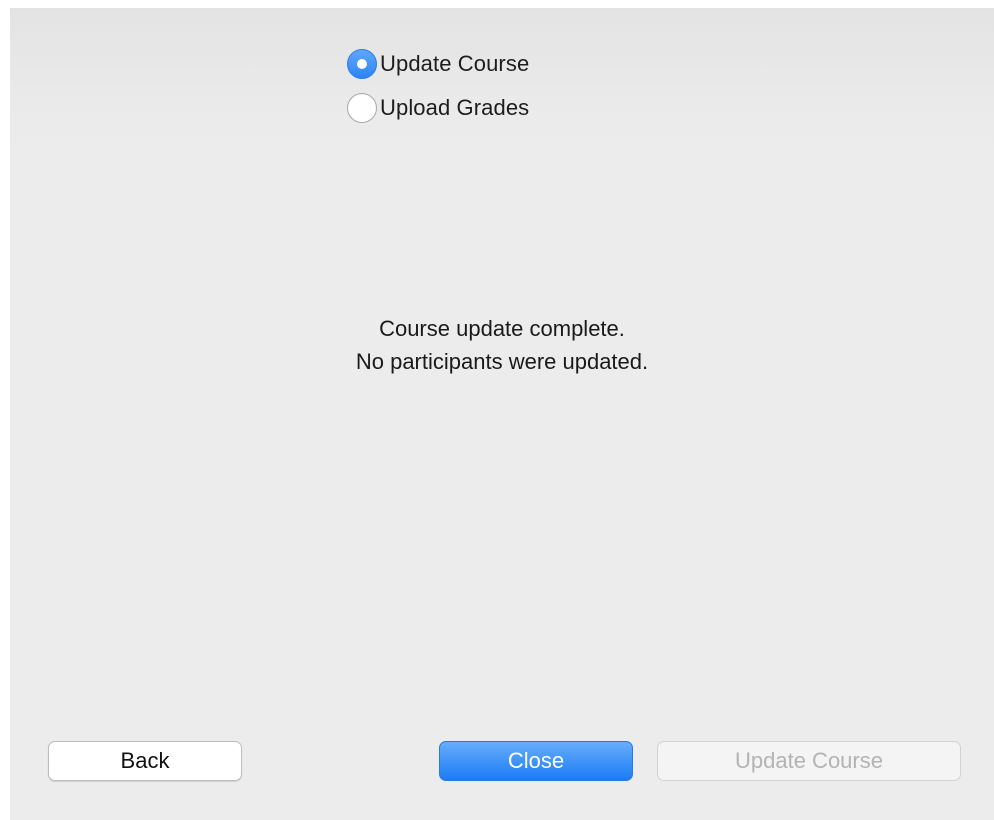 Image resolution: width=994 pixels, height=820 pixels. I want to click on radio-option-update-course: Update Course, so click(438, 64).